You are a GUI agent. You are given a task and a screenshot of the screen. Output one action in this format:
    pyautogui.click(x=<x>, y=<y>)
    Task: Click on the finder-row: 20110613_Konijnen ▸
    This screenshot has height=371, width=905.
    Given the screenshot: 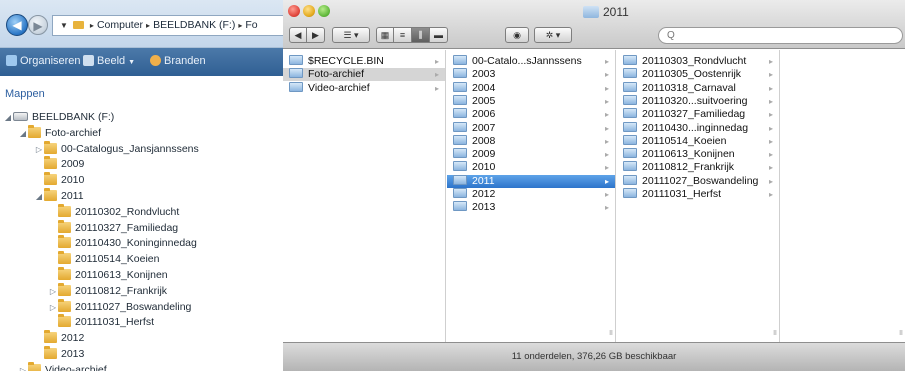 What is the action you would take?
    pyautogui.click(x=698, y=154)
    